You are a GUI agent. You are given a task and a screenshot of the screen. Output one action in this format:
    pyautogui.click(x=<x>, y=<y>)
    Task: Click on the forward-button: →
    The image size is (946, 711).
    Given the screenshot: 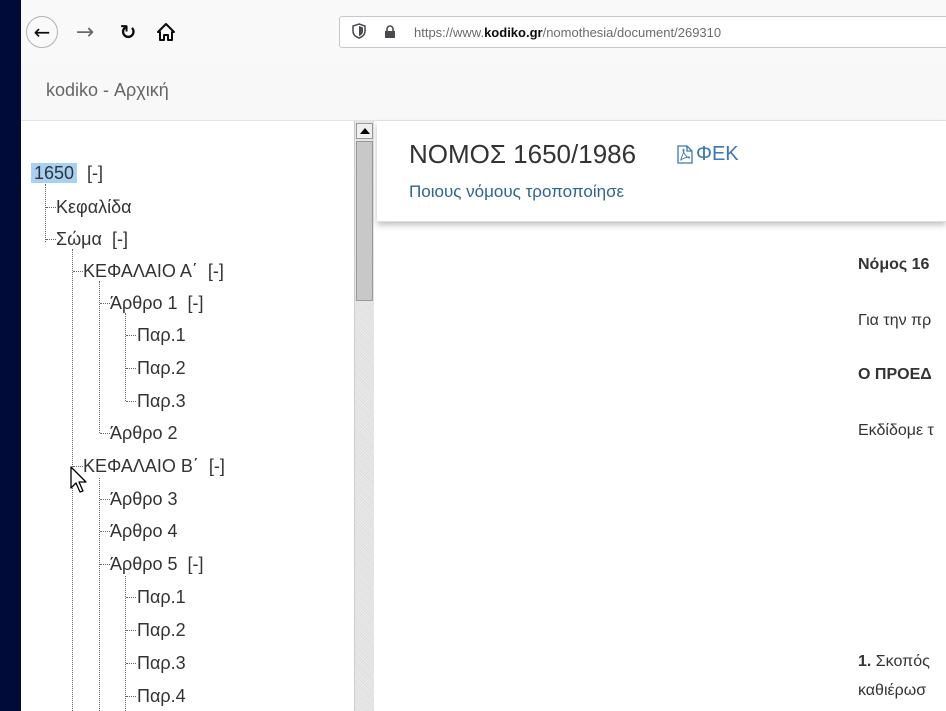 What is the action you would take?
    pyautogui.click(x=85, y=32)
    